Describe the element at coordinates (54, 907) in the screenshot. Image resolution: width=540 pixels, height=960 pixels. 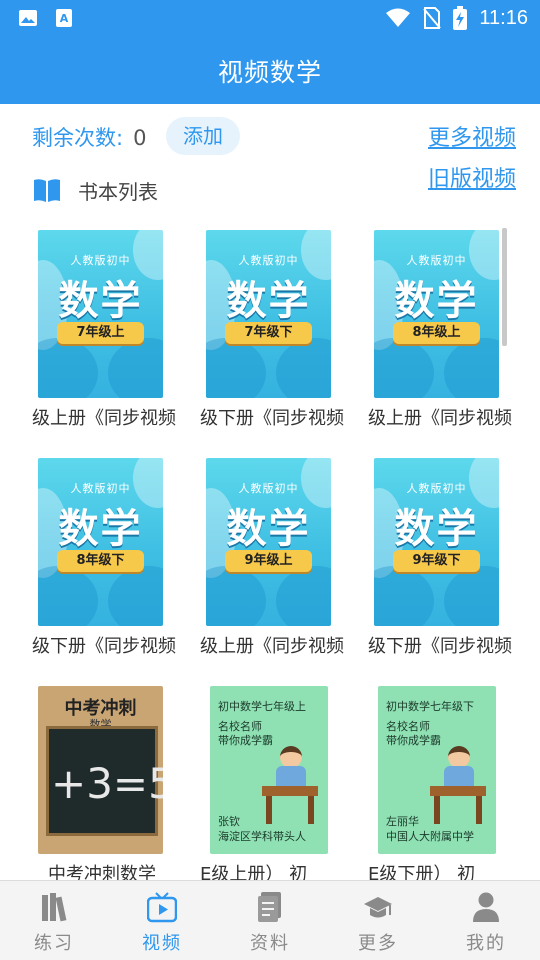
I see `books-icon` at that location.